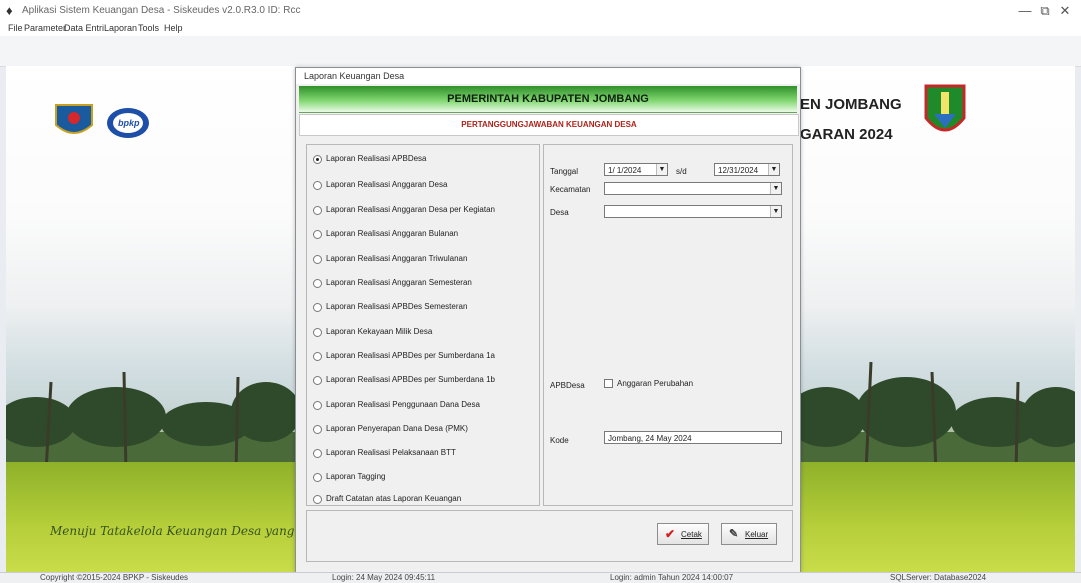 The width and height of the screenshot is (1081, 583). What do you see at coordinates (74, 122) in the screenshot?
I see `emblem-logo` at bounding box center [74, 122].